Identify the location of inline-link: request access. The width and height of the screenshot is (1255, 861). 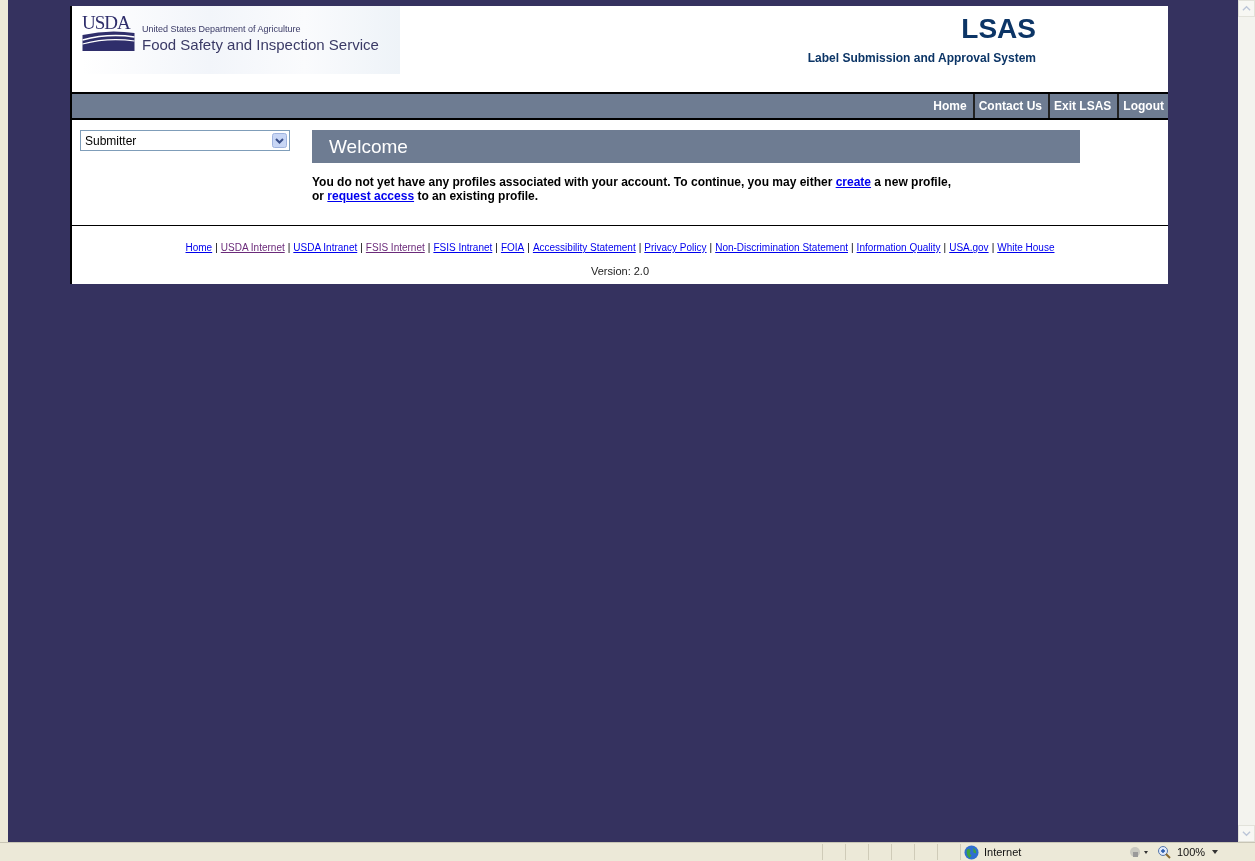
(371, 196).